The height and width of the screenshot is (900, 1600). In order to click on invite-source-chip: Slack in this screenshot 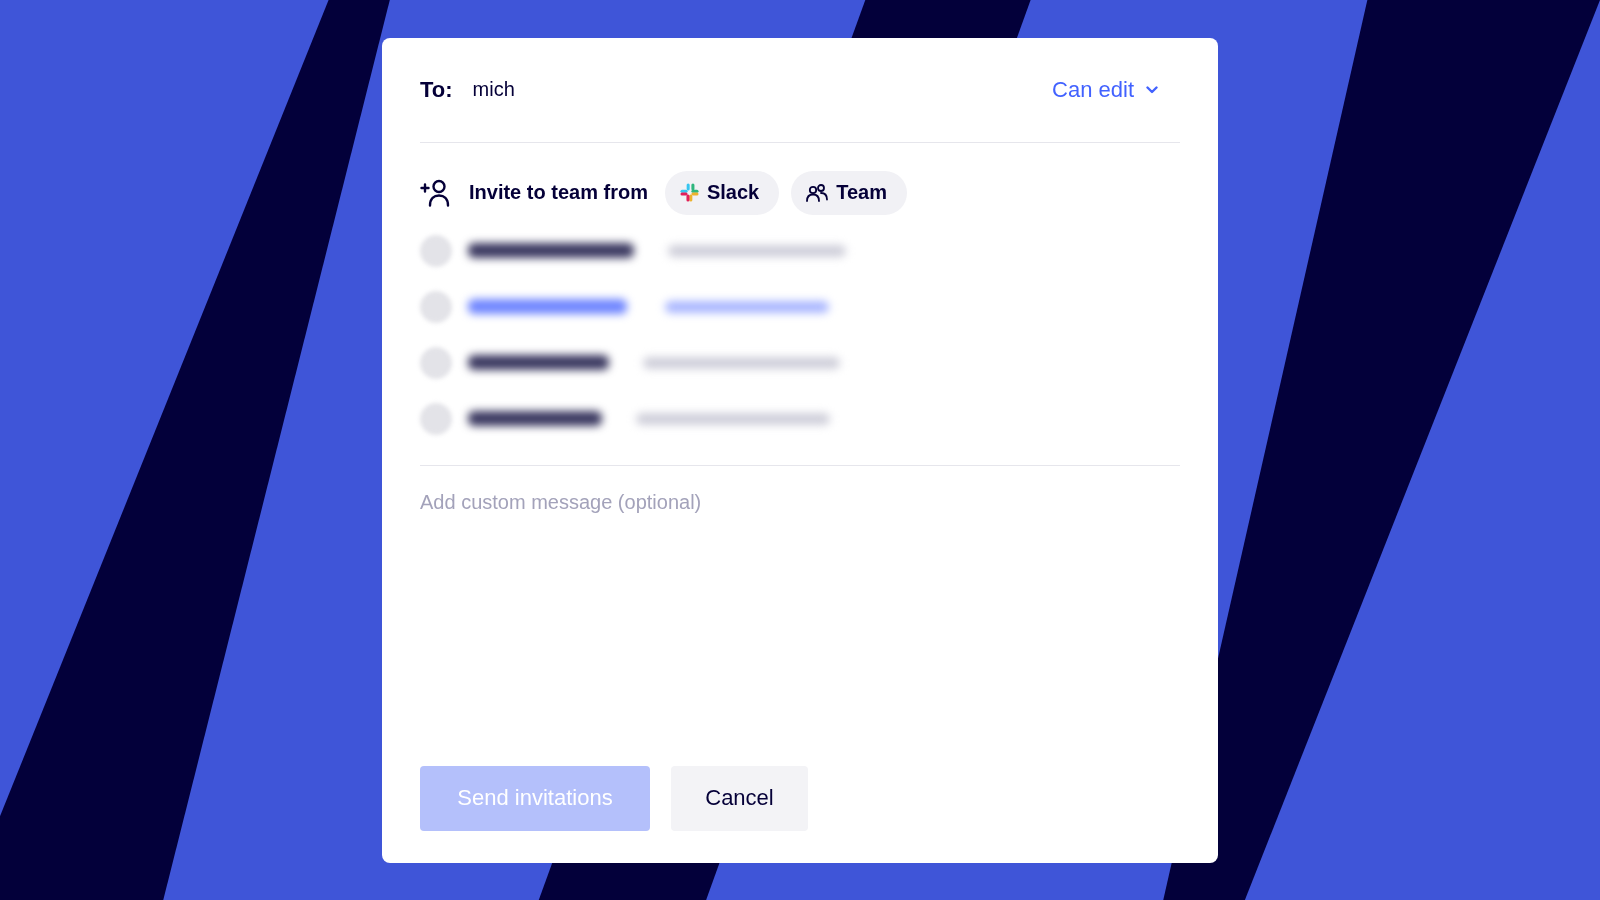, I will do `click(722, 192)`.